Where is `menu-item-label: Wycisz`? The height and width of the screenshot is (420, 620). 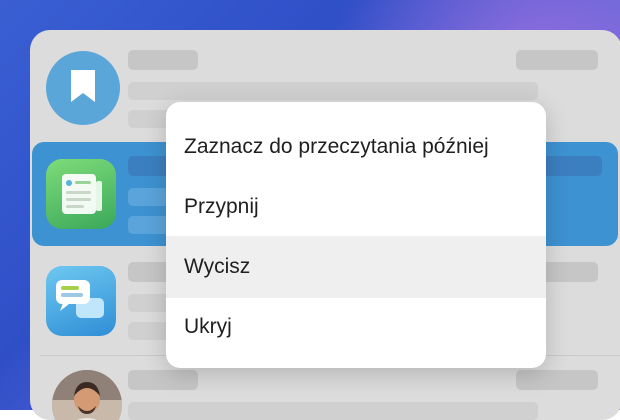 menu-item-label: Wycisz is located at coordinates (217, 266).